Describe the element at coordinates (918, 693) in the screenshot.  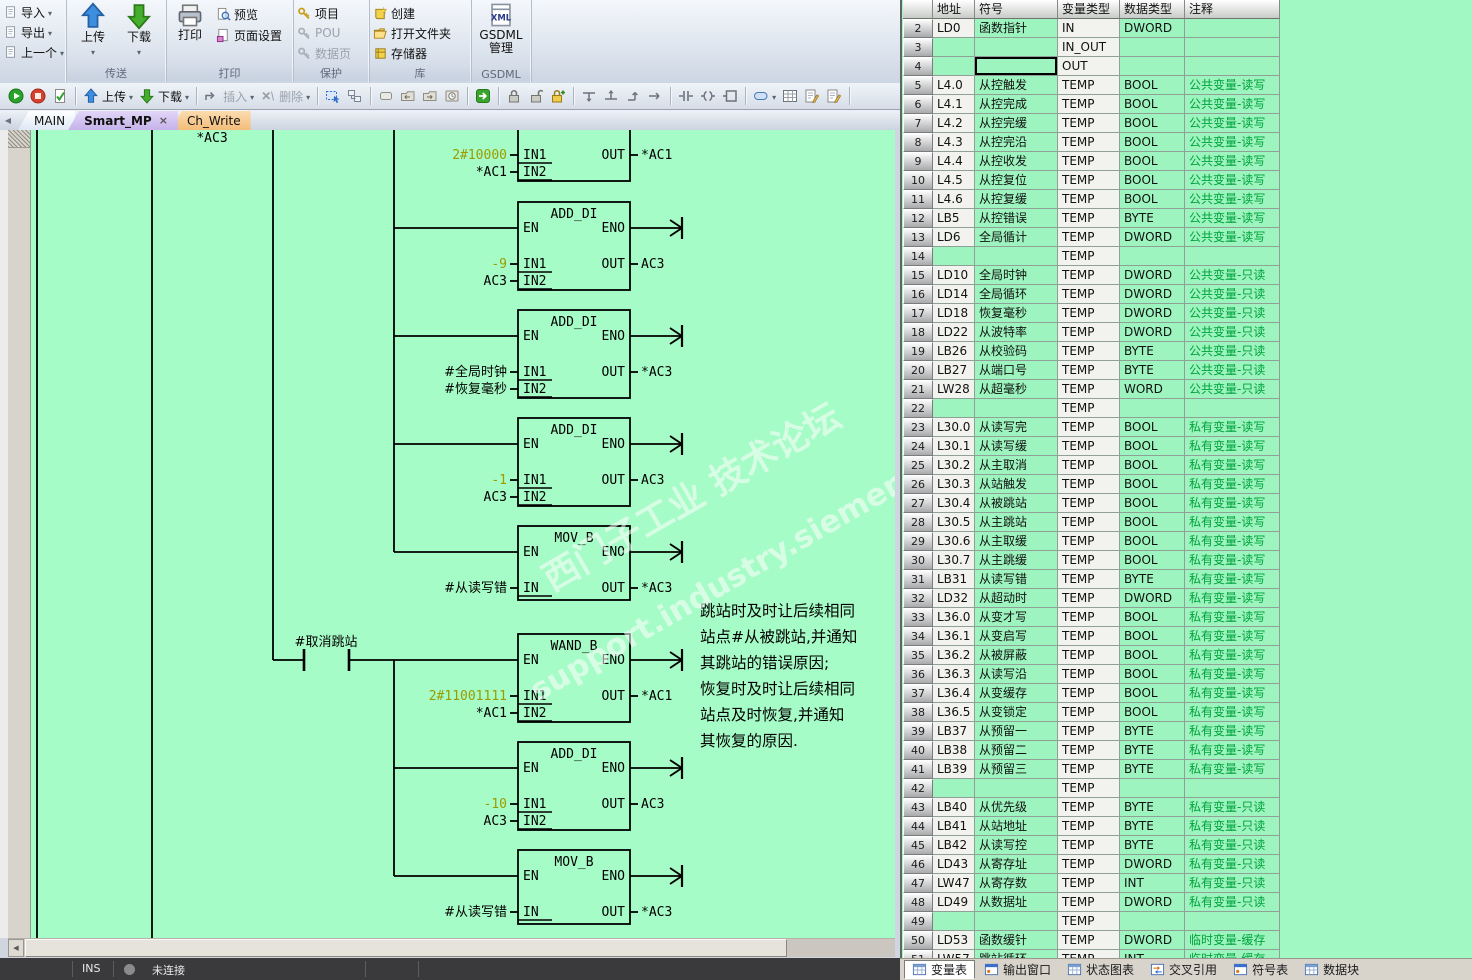
I see `row-number-button: 37` at that location.